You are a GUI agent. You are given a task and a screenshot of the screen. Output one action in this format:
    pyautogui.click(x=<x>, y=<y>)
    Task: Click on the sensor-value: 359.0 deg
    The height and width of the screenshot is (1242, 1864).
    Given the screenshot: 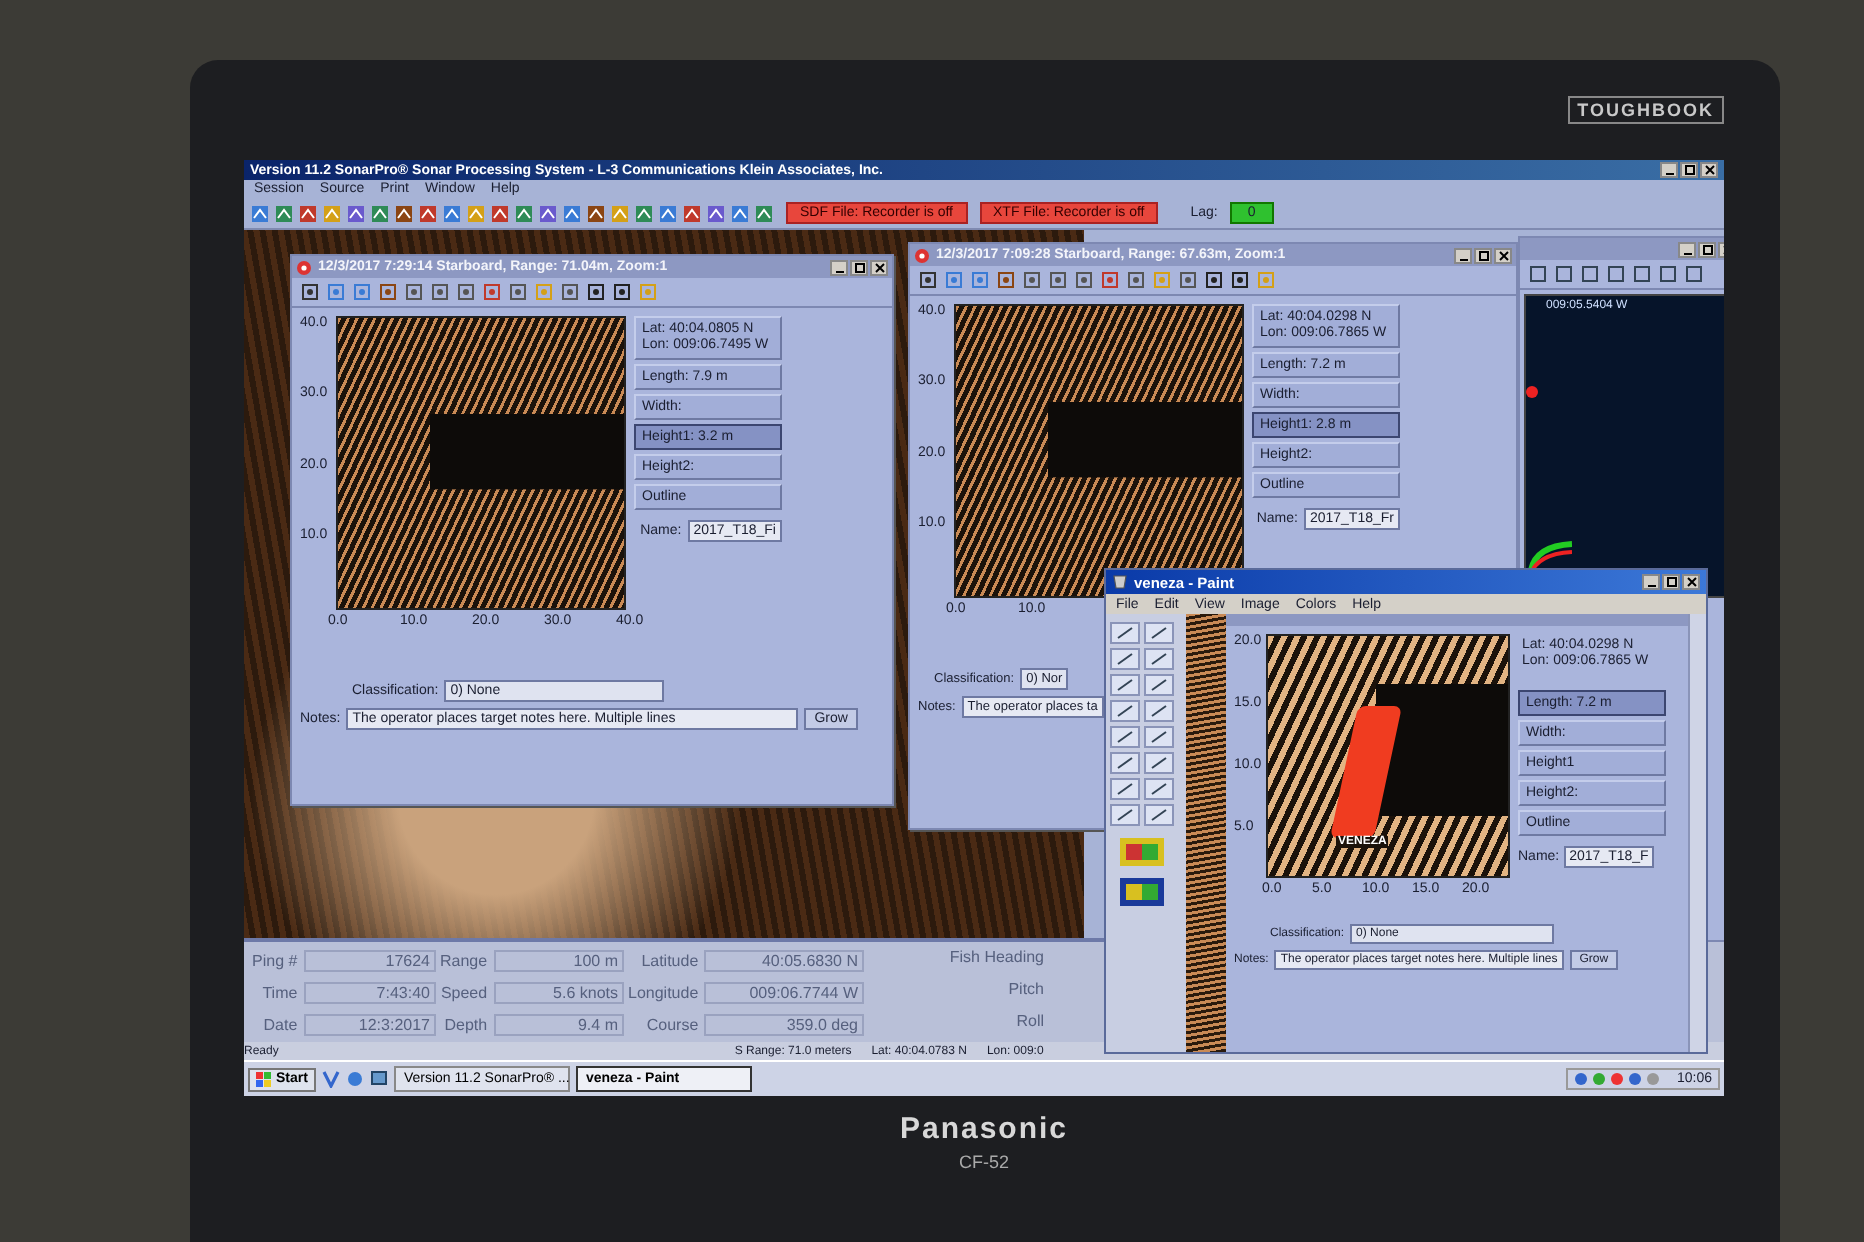 What is the action you would take?
    pyautogui.click(x=784, y=1024)
    